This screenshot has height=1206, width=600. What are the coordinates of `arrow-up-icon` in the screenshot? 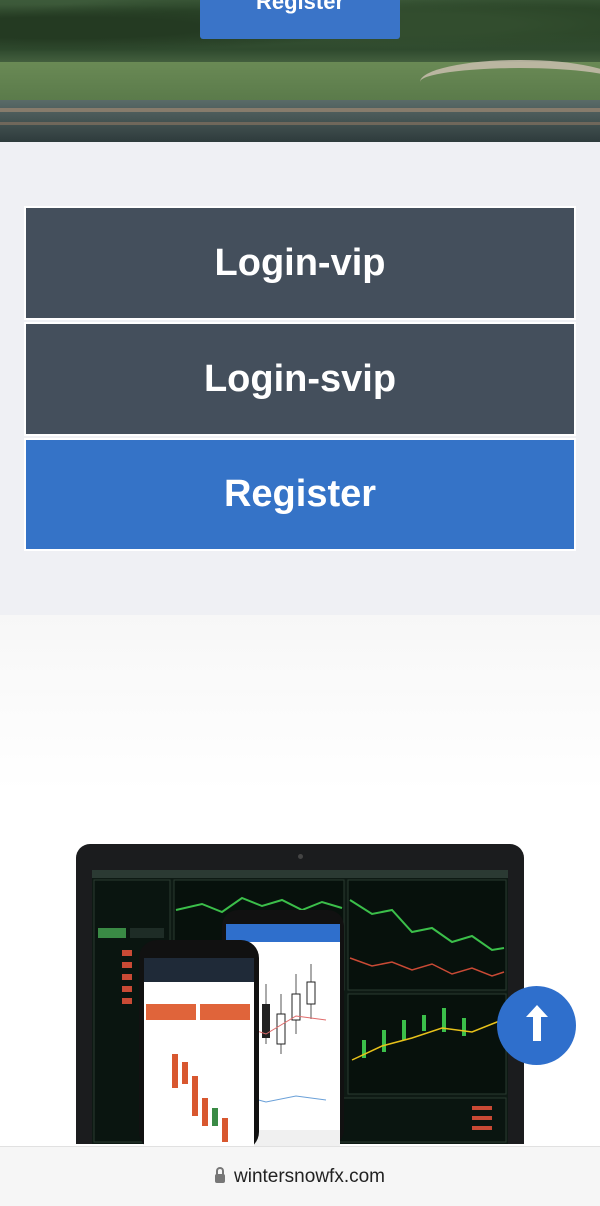 It's located at (536, 1025).